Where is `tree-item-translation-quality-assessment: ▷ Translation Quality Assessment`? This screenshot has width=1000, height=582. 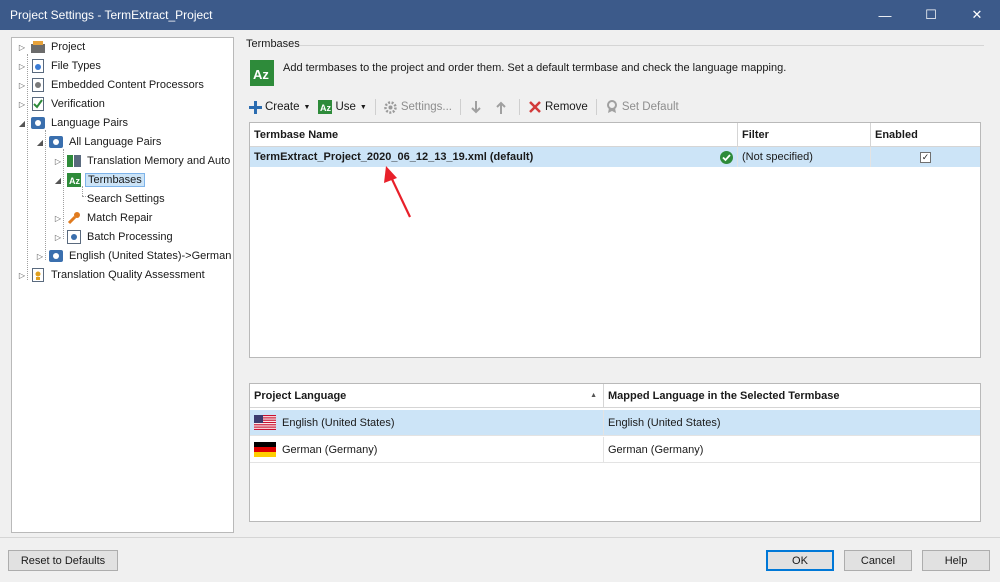
tree-item-translation-quality-assessment: ▷ Translation Quality Assessment is located at coordinates (112, 275).